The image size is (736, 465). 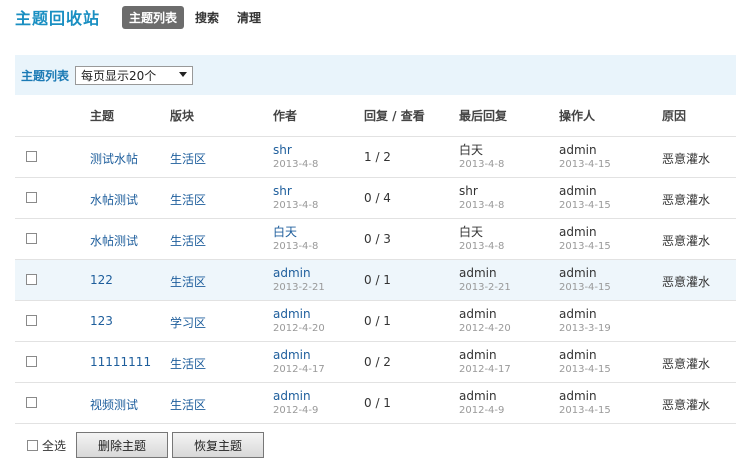 What do you see at coordinates (296, 410) in the screenshot?
I see `author-date: 2012-4-9` at bounding box center [296, 410].